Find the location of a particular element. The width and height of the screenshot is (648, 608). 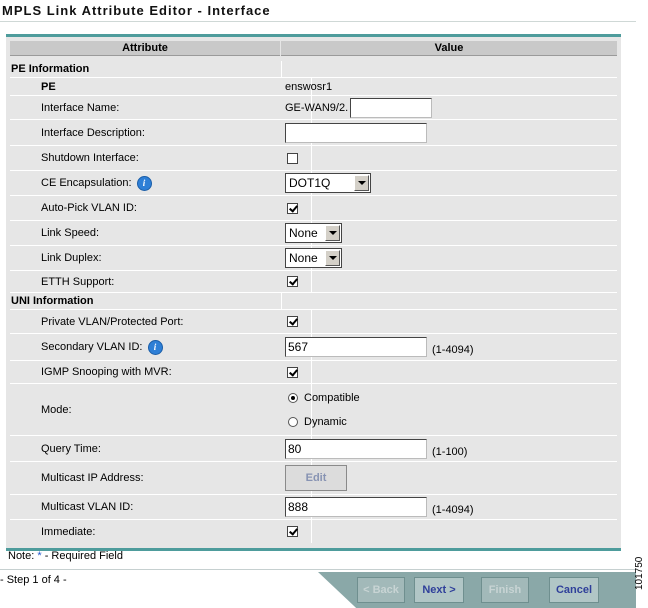

row-mode: Mode: Compatible Dynamic is located at coordinates (313, 410).